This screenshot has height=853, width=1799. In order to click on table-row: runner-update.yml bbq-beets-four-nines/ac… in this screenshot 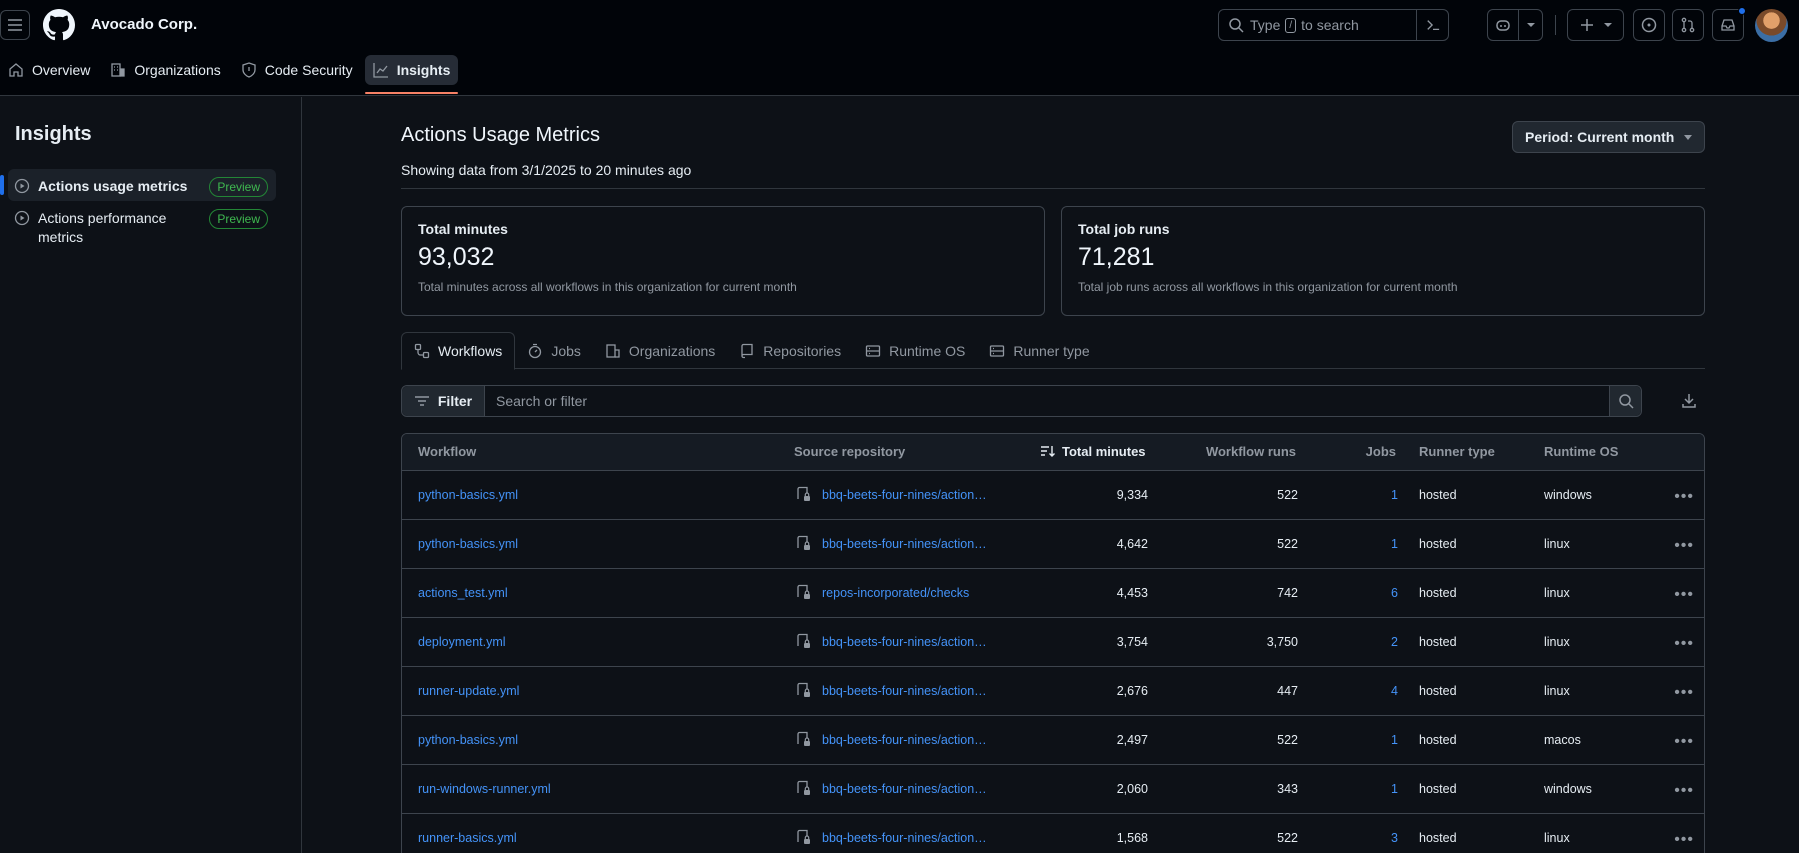, I will do `click(1053, 691)`.